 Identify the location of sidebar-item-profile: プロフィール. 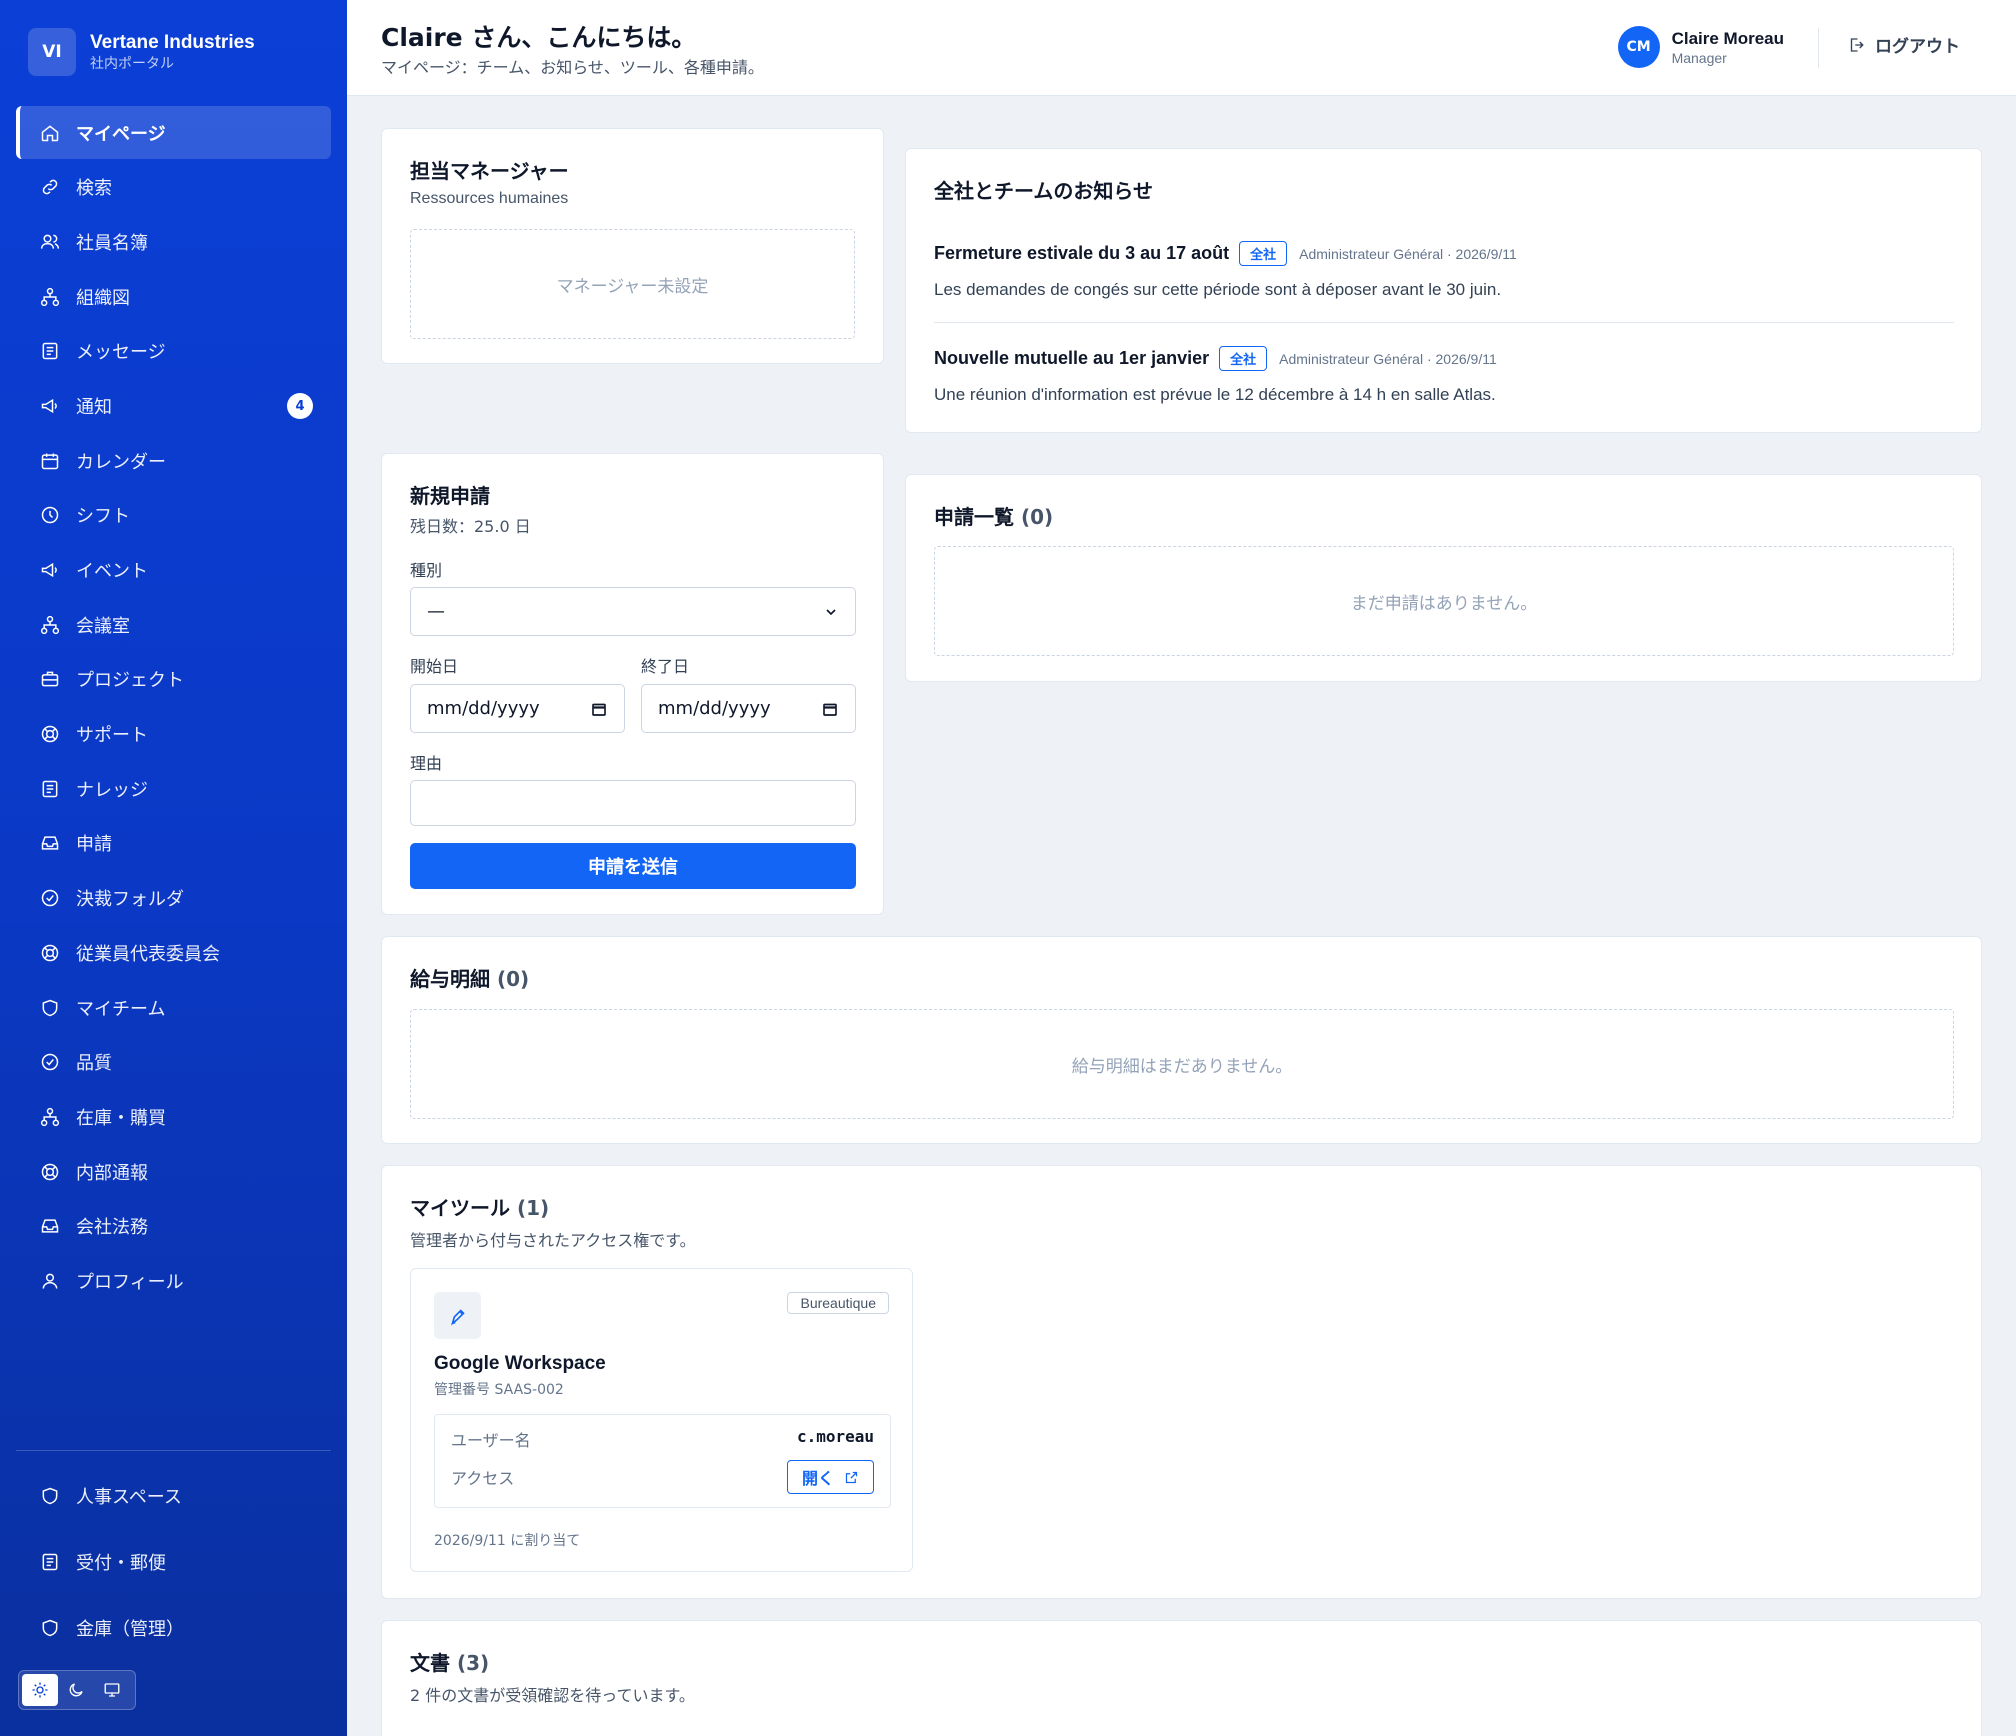
(173, 1280).